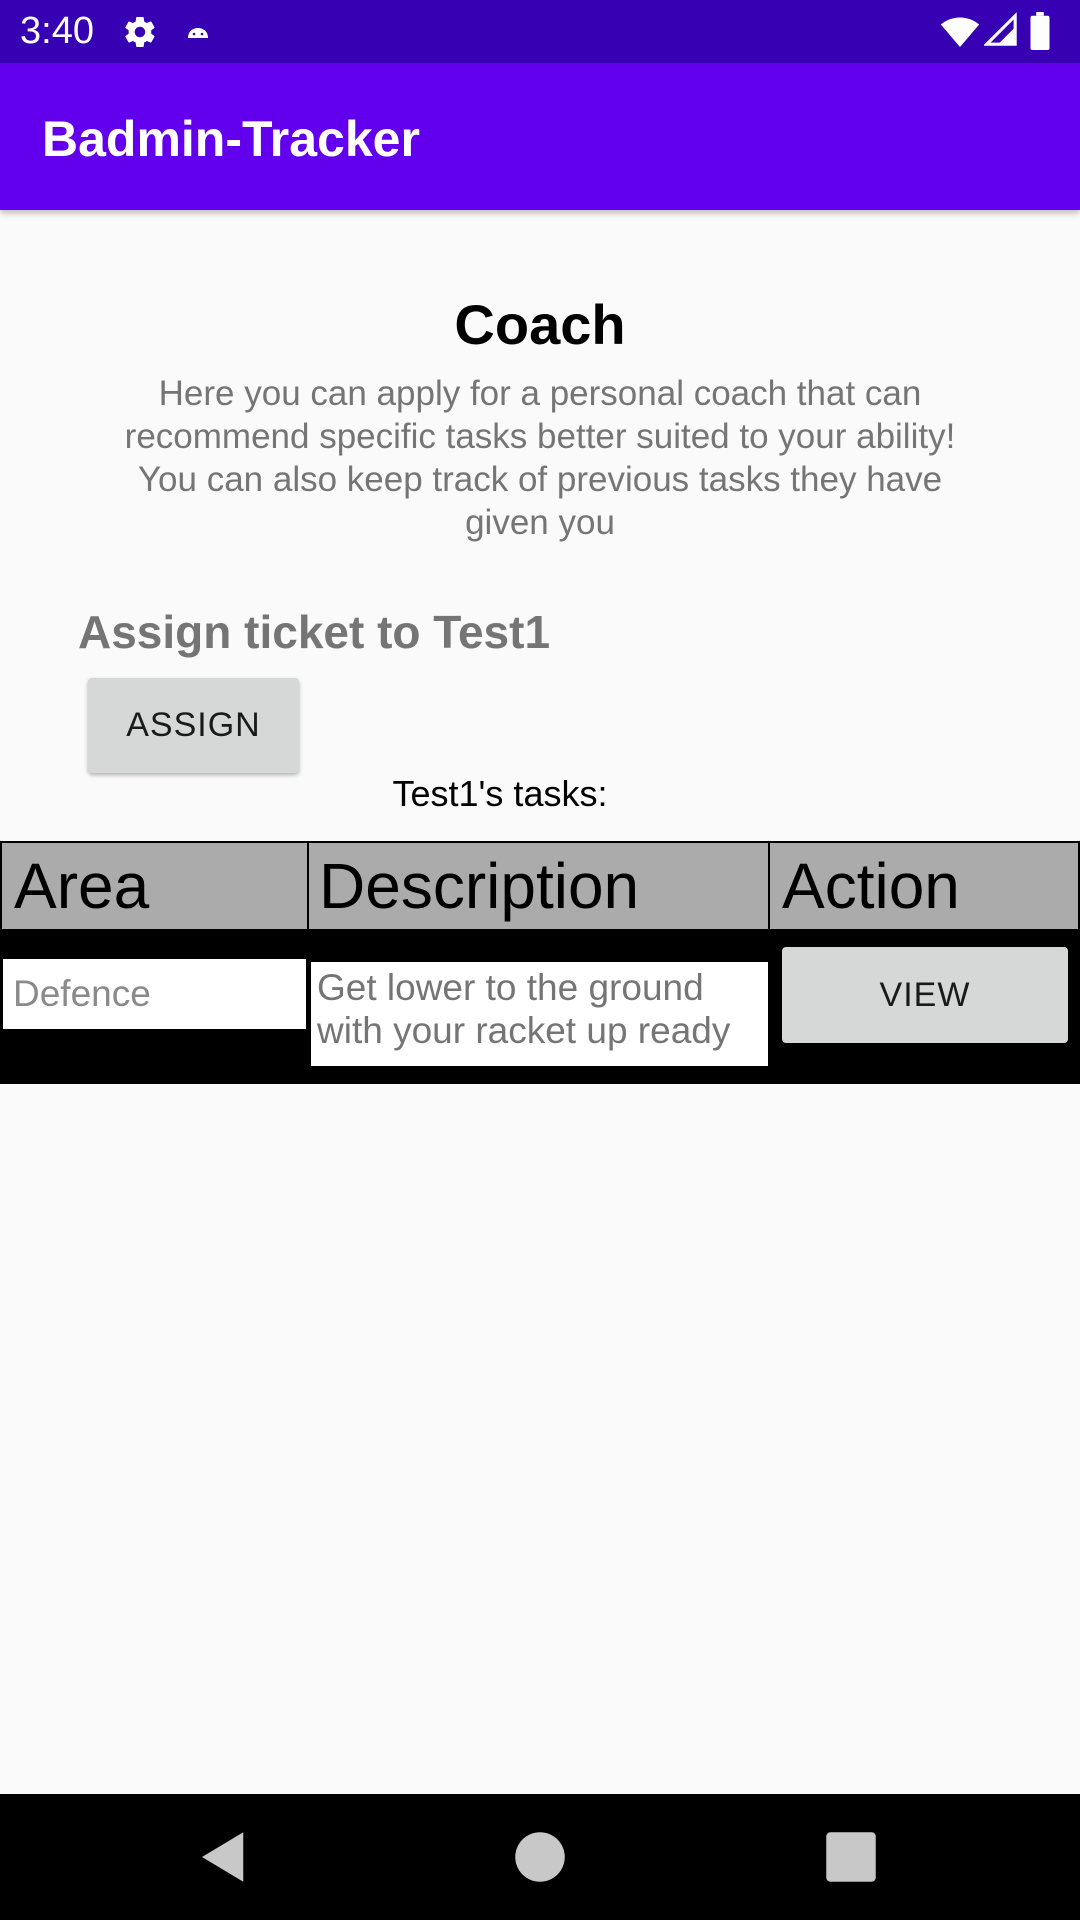  Describe the element at coordinates (924, 886) in the screenshot. I see `column-header-action: Action` at that location.